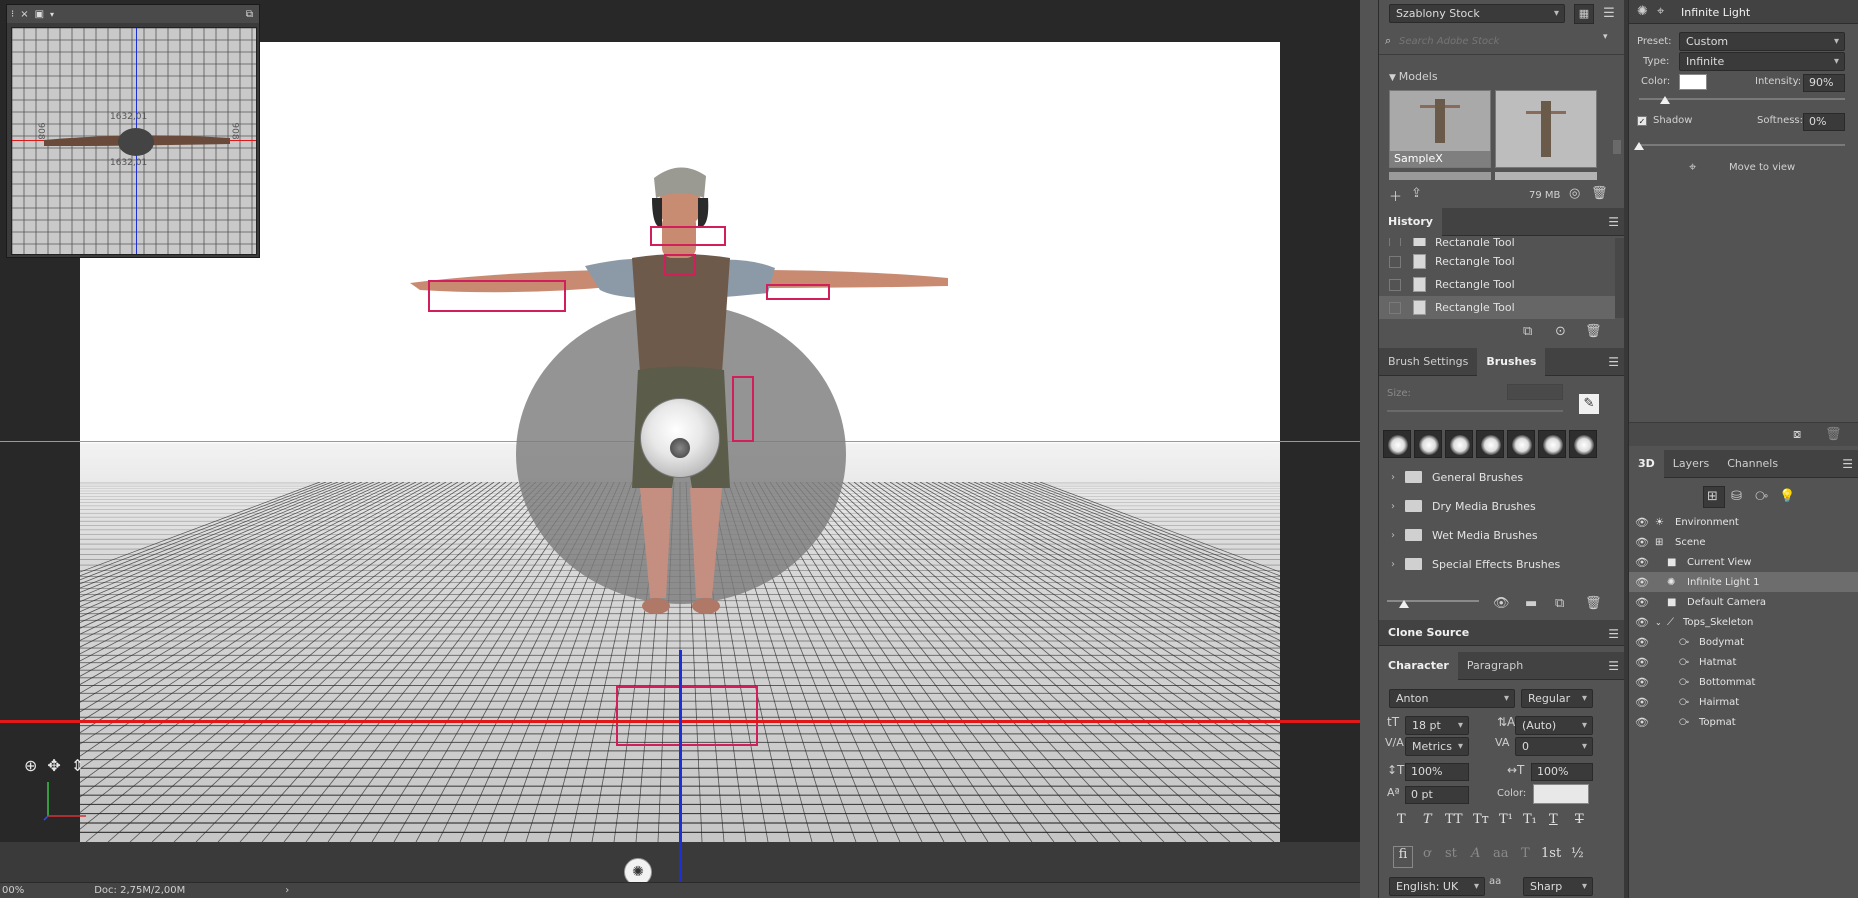 Image resolution: width=1858 pixels, height=898 pixels. What do you see at coordinates (1454, 819) in the screenshot?
I see `all-caps-button: TT` at bounding box center [1454, 819].